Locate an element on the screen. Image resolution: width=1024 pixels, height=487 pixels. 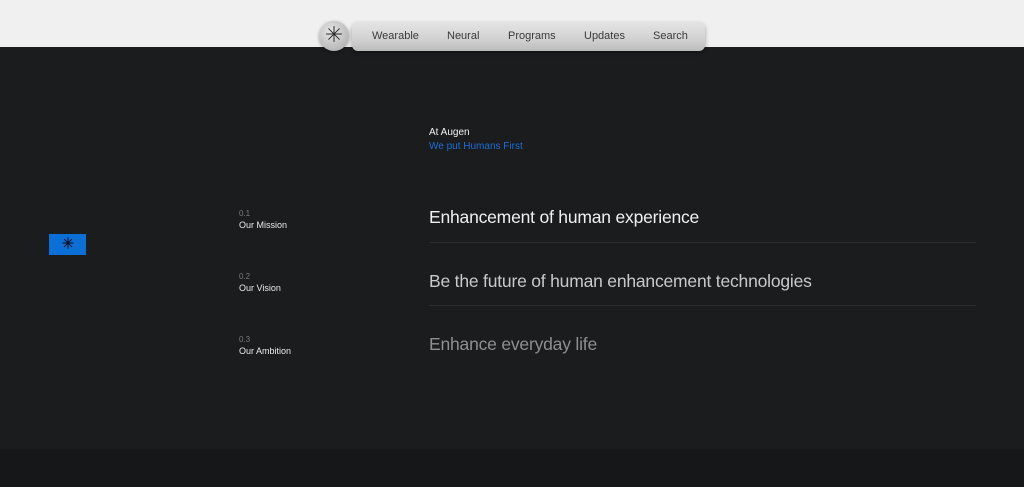
vision-label: Our Vision is located at coordinates (260, 288).